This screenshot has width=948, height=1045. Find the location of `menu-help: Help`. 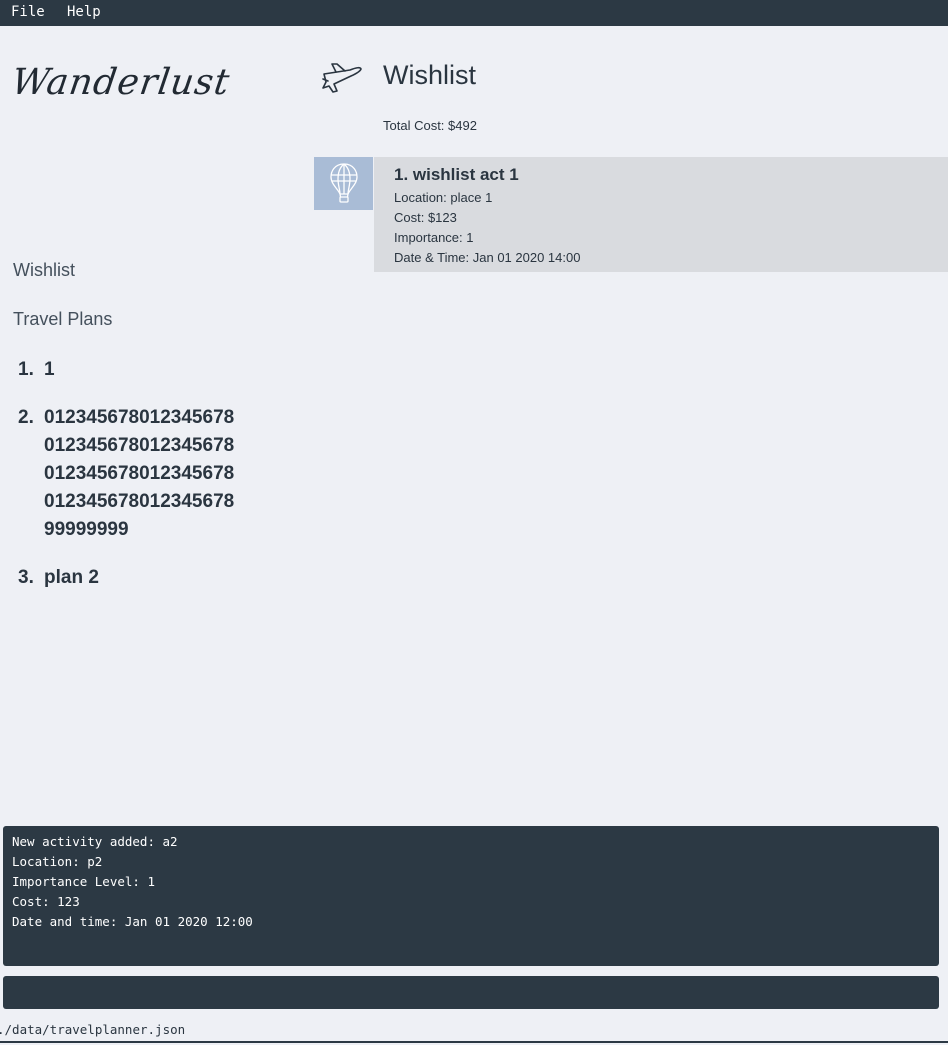

menu-help: Help is located at coordinates (84, 12).